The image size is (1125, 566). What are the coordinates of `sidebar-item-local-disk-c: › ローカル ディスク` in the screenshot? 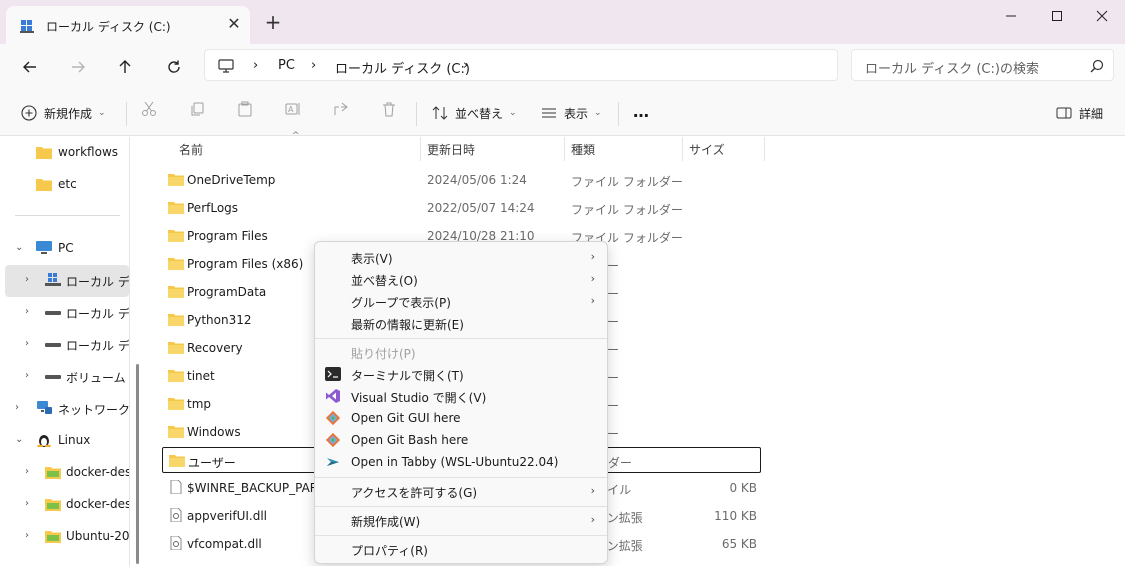 It's located at (67, 281).